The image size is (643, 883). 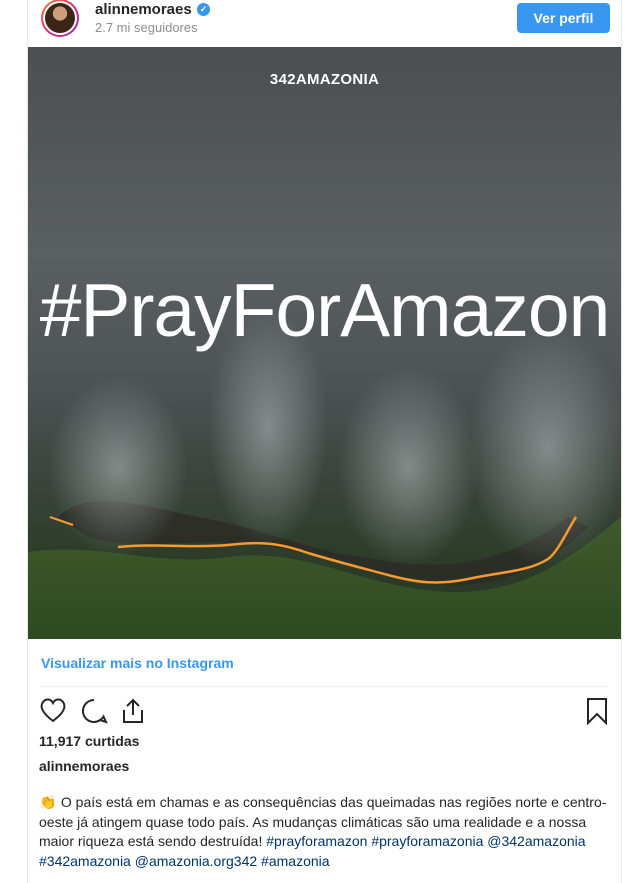 I want to click on avatar, so click(x=60, y=18).